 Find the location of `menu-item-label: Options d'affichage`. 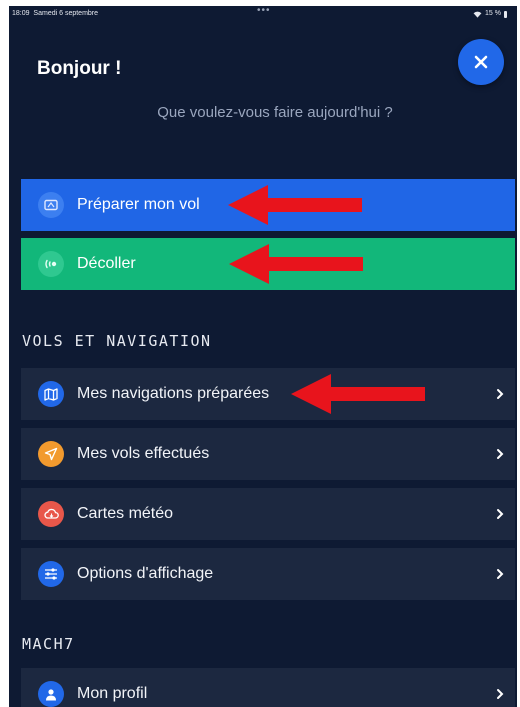

menu-item-label: Options d'affichage is located at coordinates (145, 573).